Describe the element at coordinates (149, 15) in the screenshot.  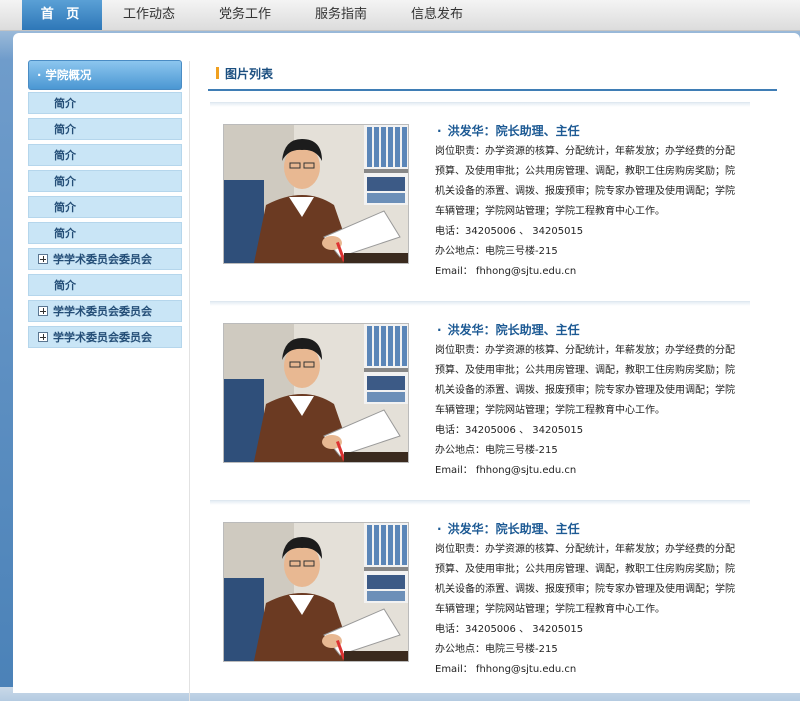
I see `nav-item-work-news: 工作动态` at that location.